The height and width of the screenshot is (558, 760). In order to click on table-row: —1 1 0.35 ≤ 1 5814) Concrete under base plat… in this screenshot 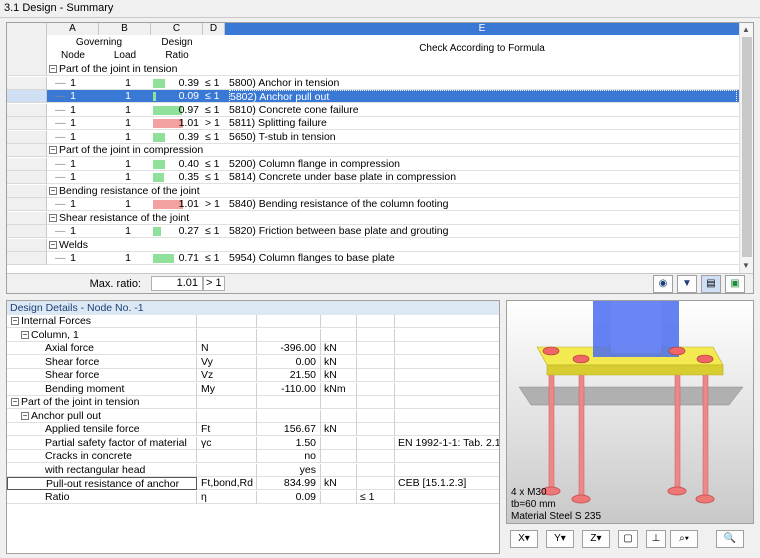, I will do `click(373, 177)`.